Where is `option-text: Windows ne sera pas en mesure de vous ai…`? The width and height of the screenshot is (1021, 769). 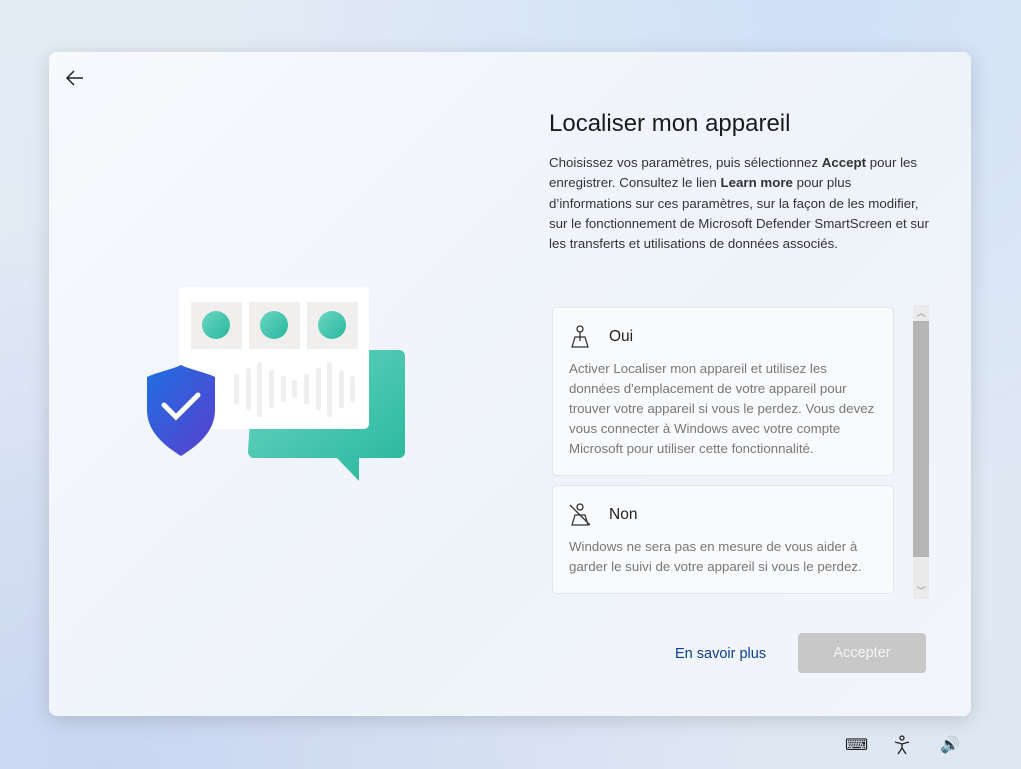 option-text: Windows ne sera pas en mesure de vous ai… is located at coordinates (715, 556).